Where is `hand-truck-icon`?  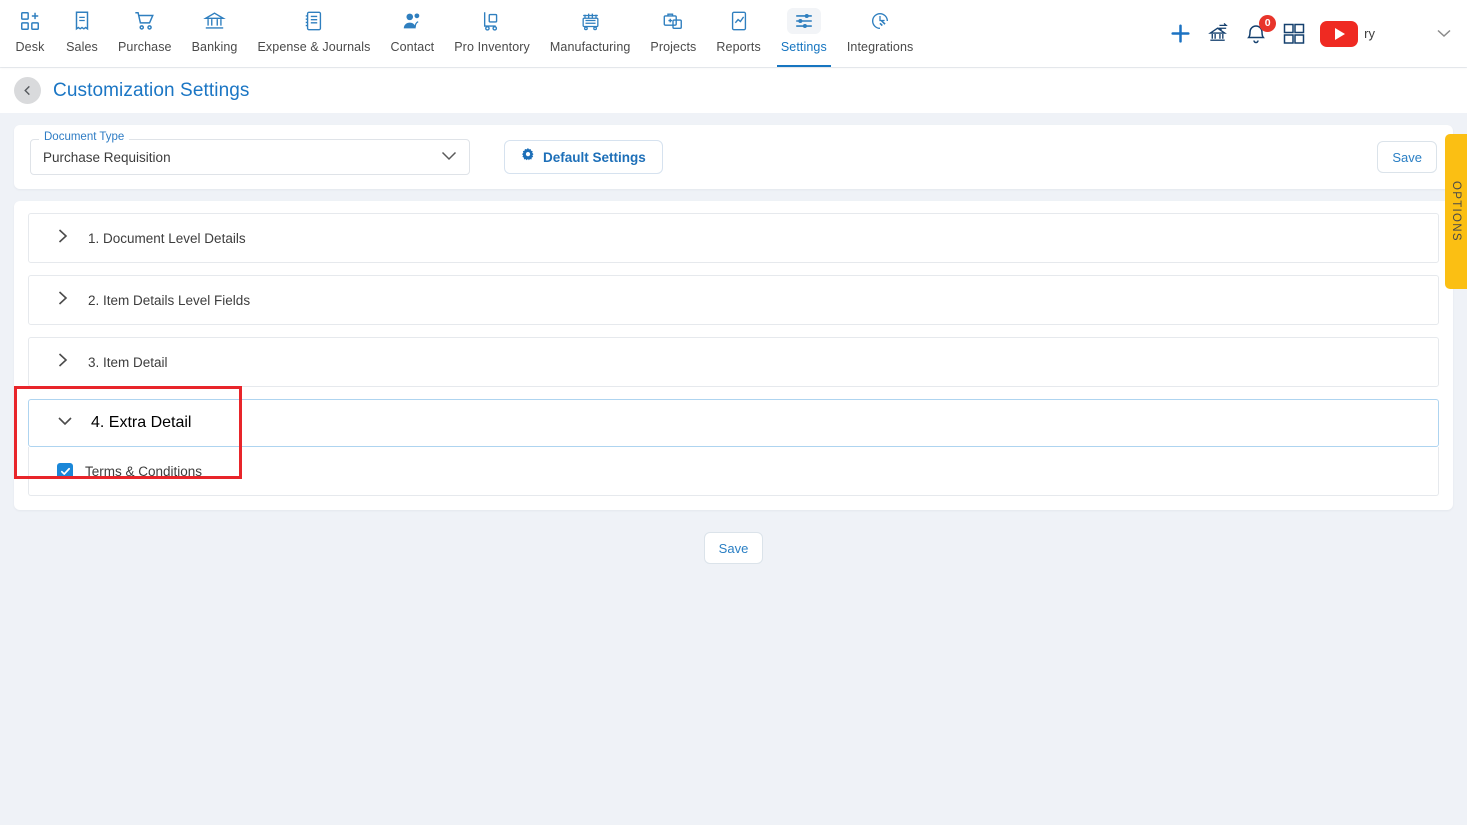
hand-truck-icon is located at coordinates (492, 21).